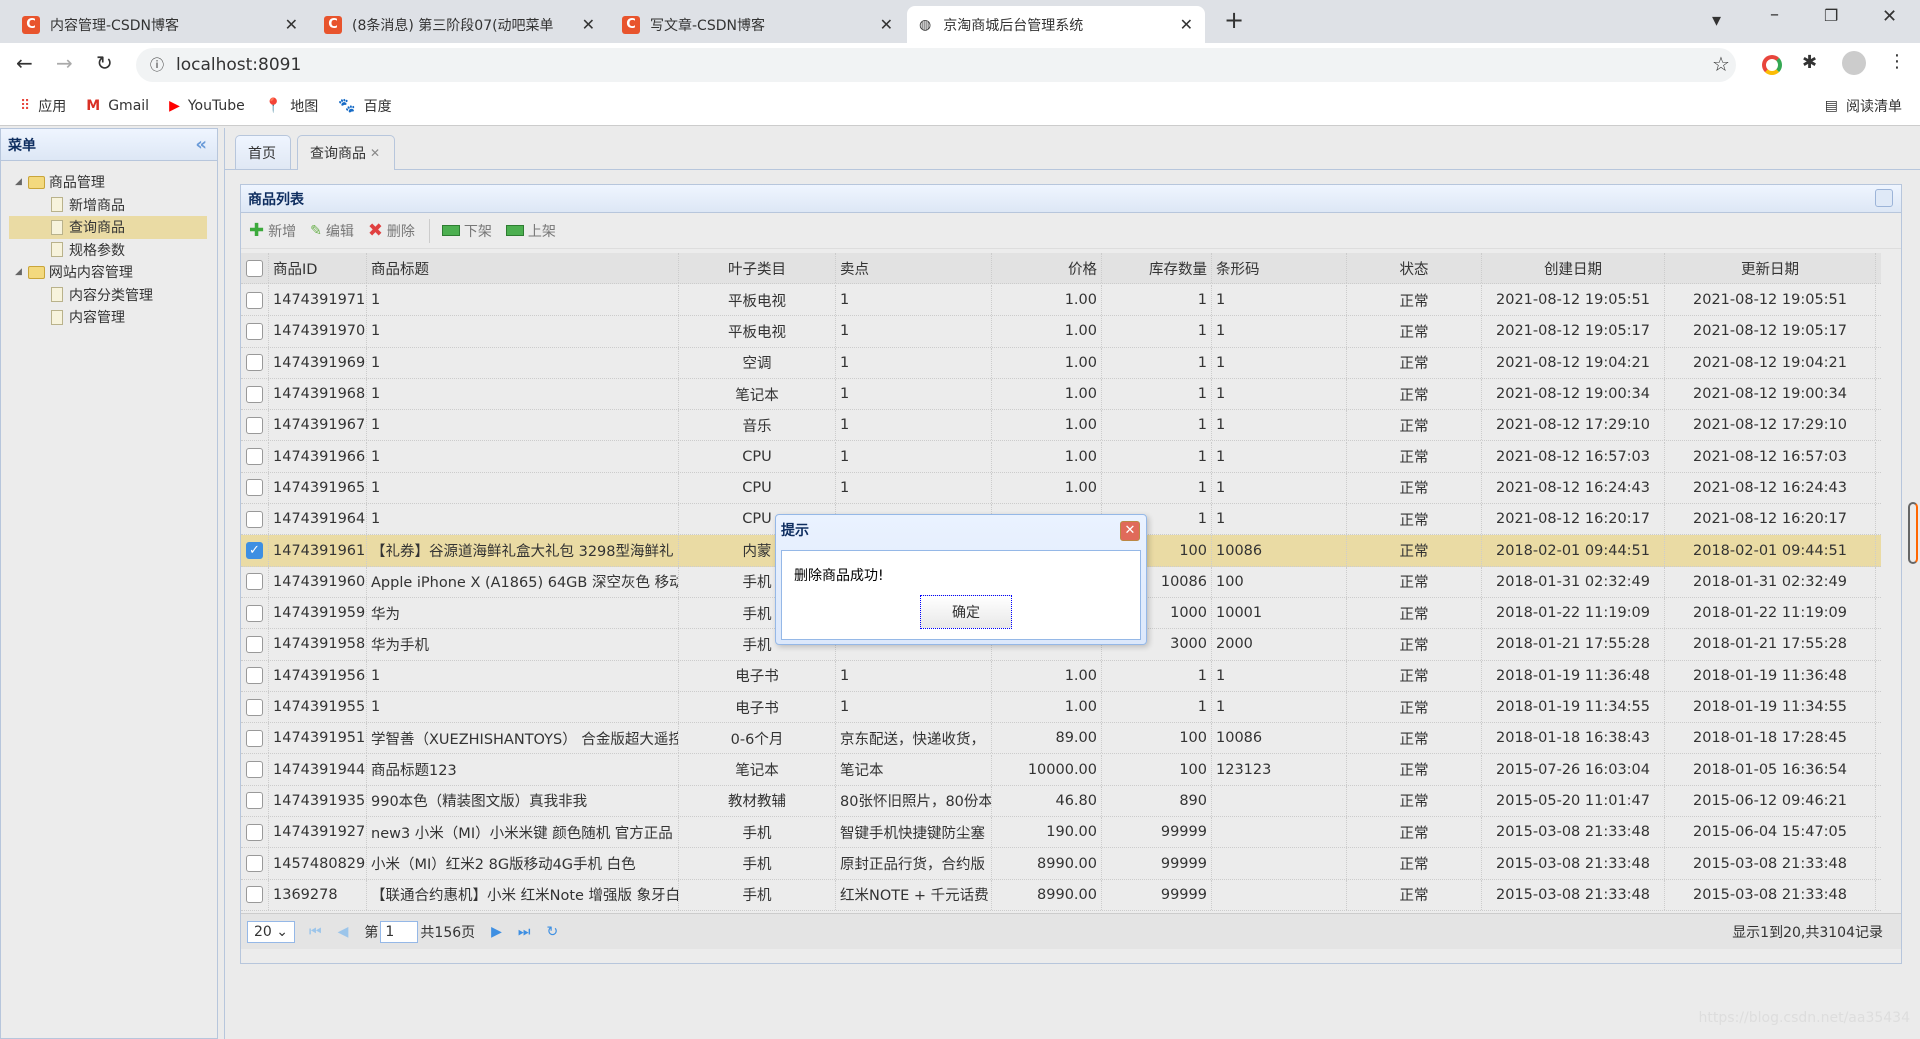 The image size is (1920, 1039). I want to click on off-shelf-button: 下架, so click(466, 231).